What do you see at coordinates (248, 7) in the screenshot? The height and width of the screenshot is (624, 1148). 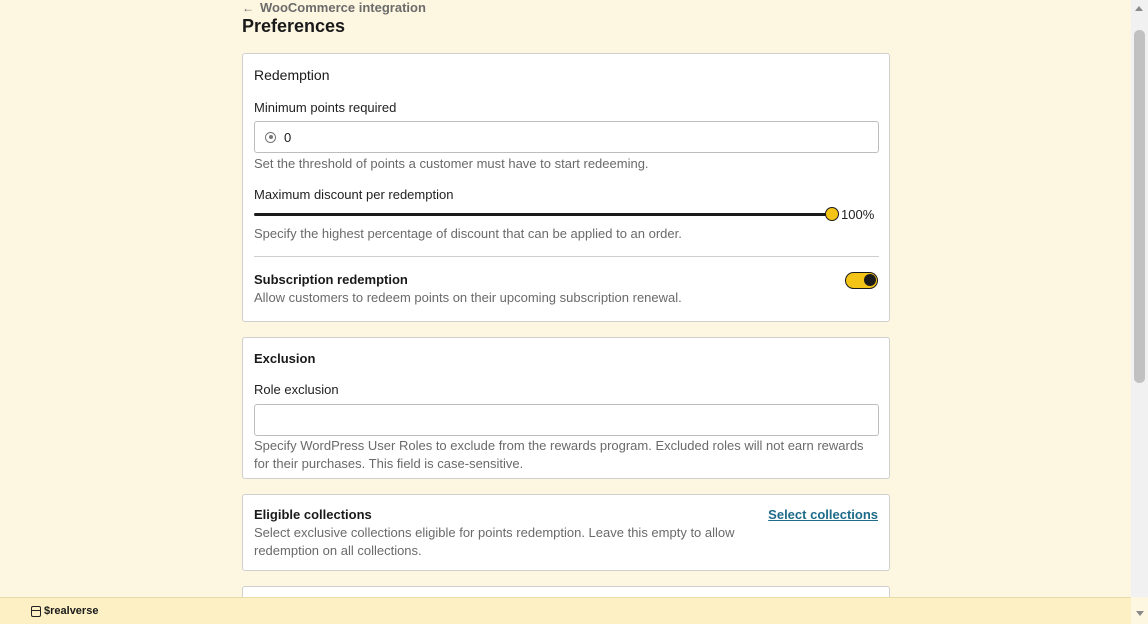 I see `arrow-left-icon: ←` at bounding box center [248, 7].